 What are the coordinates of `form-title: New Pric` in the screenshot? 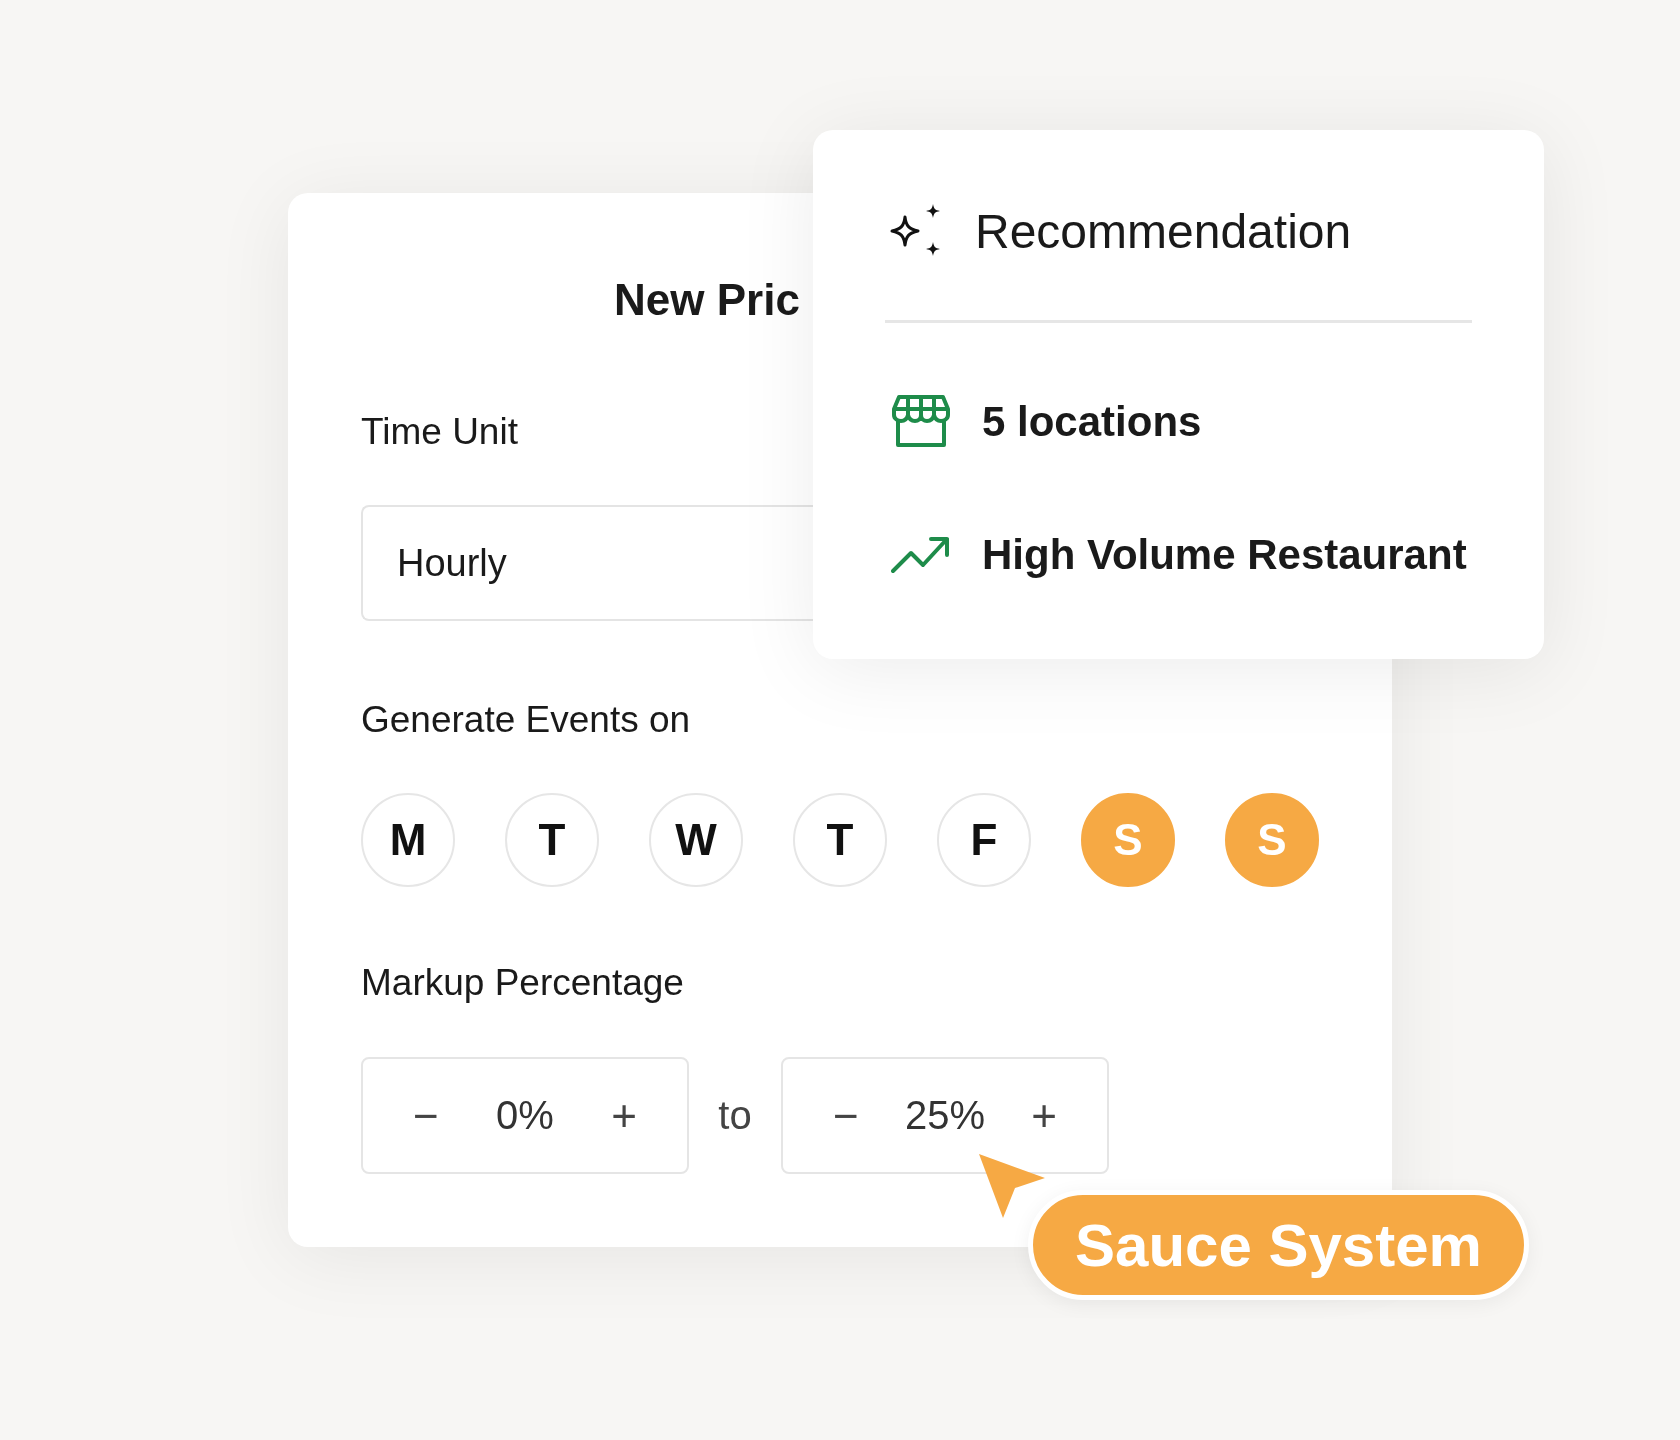 It's located at (707, 300).